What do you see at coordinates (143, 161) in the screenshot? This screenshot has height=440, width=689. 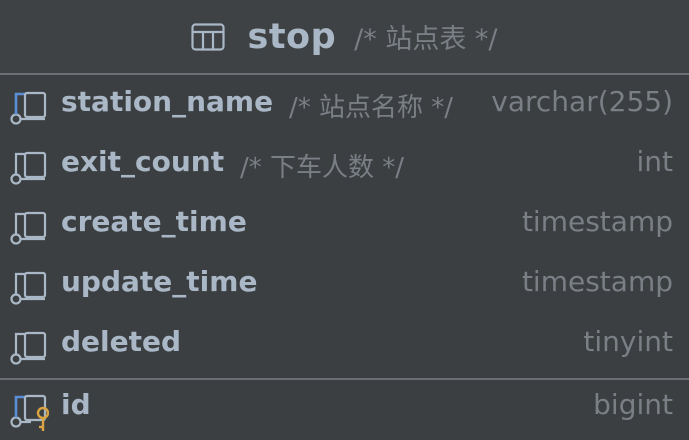 I see `column-name: exit_count` at bounding box center [143, 161].